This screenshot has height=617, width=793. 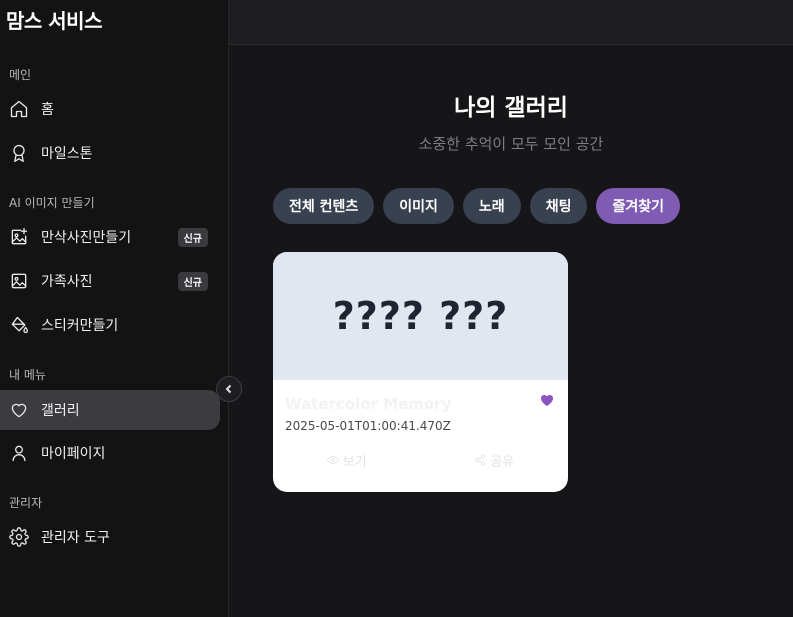 I want to click on section-label-ai: AI 이미지 만들기, so click(x=52, y=203).